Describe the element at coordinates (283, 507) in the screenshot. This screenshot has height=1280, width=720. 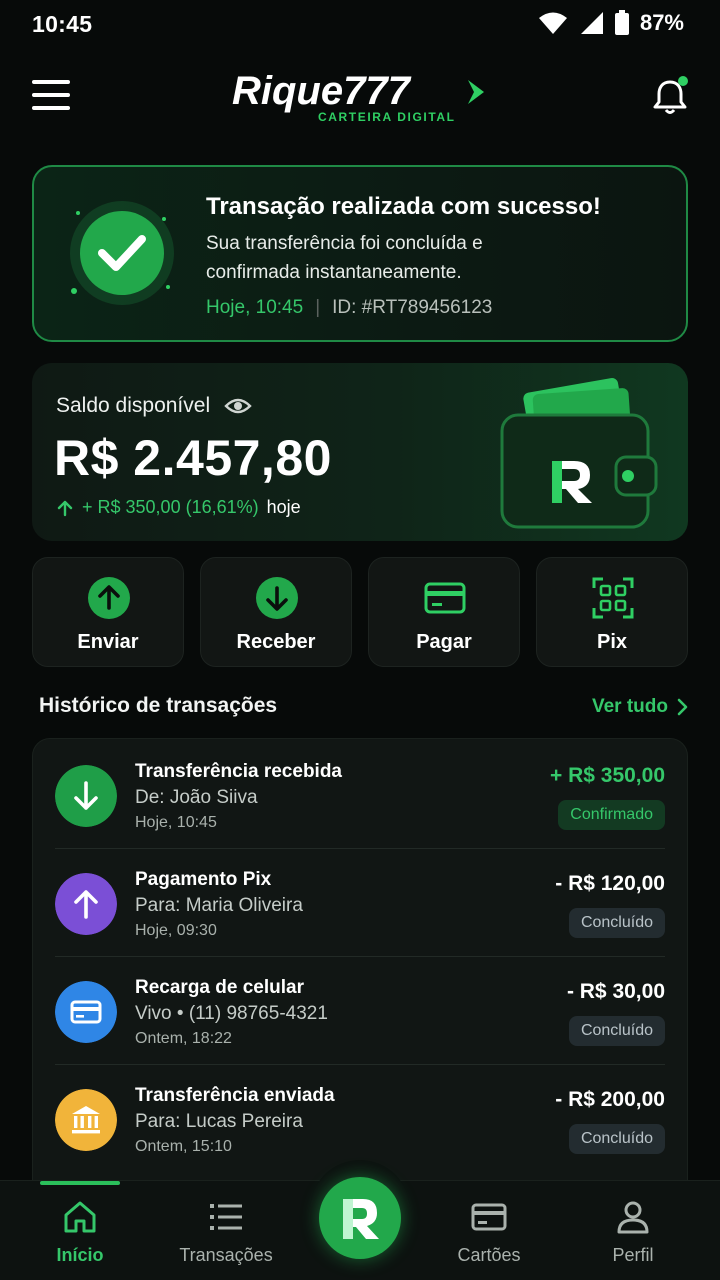
I see `balance-change-suffix: hoje` at that location.